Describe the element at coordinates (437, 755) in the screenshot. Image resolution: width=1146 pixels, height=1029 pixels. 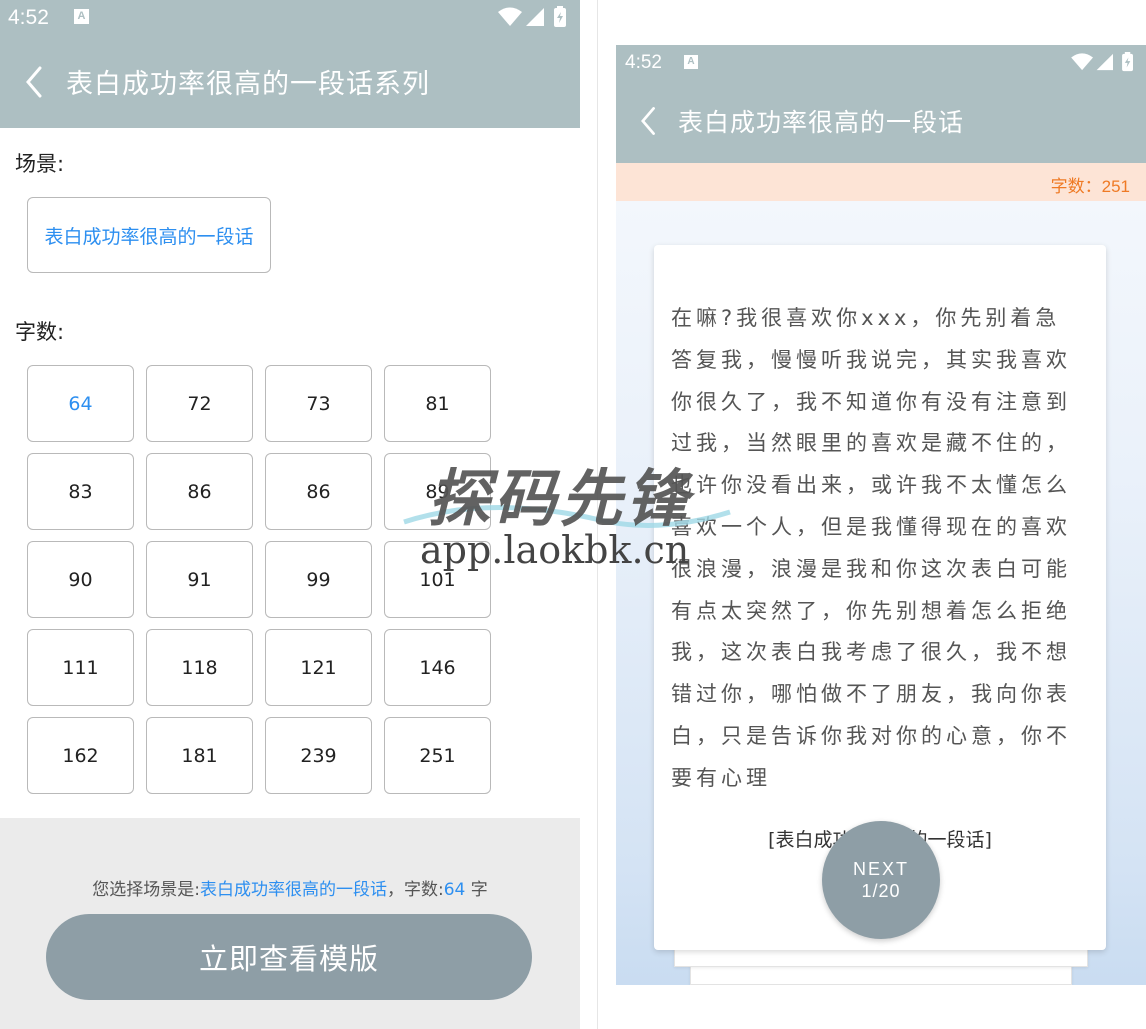
I see `count-option: 251` at that location.